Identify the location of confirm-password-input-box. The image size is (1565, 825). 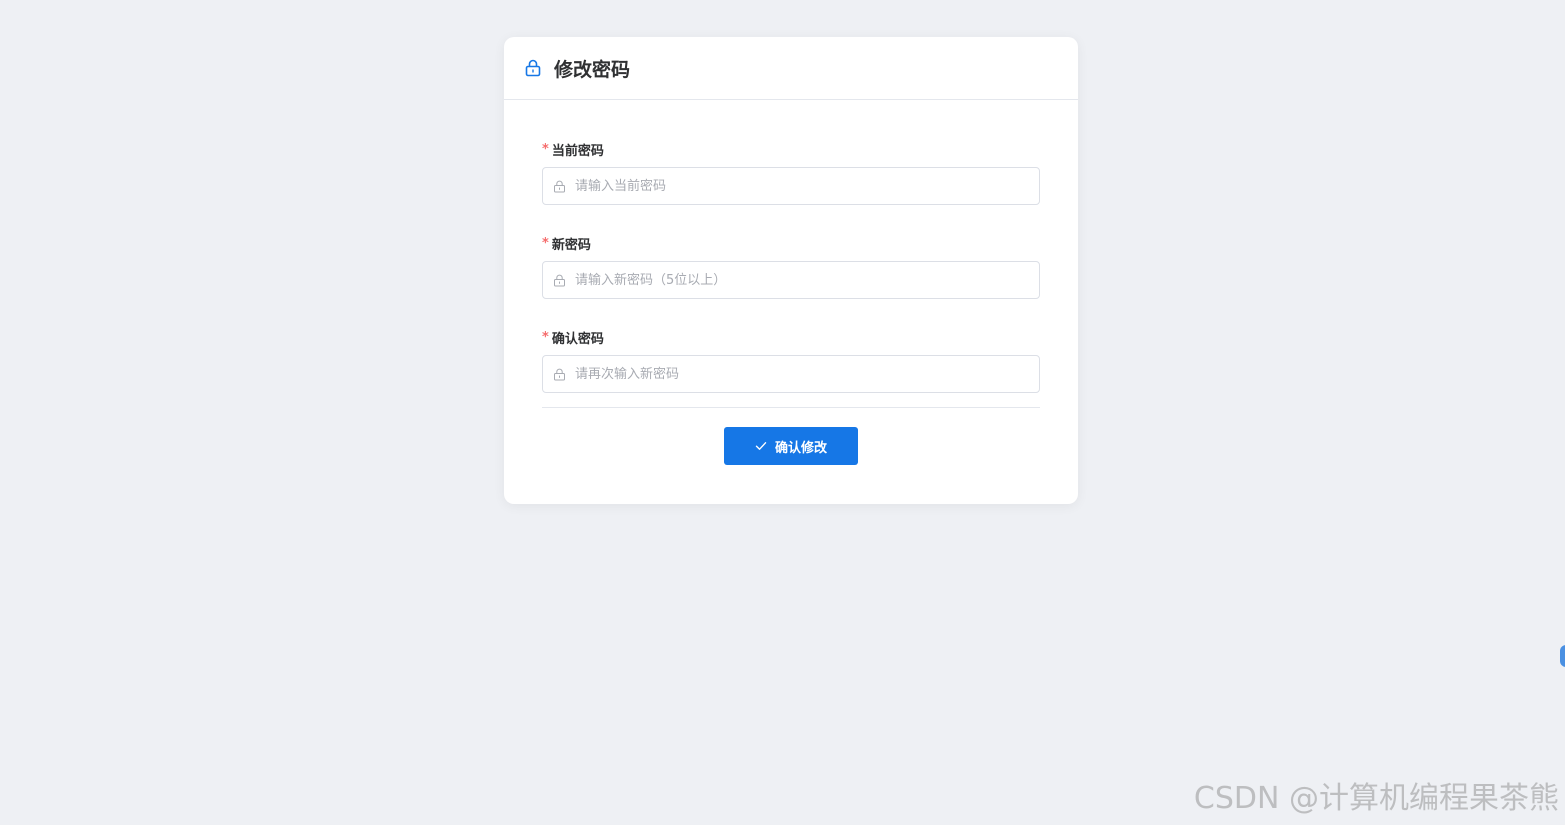
(791, 374).